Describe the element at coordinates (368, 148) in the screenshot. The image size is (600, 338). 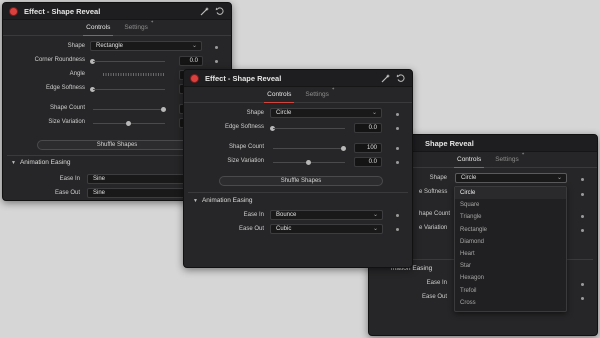
I see `shape-count-field: 100` at that location.